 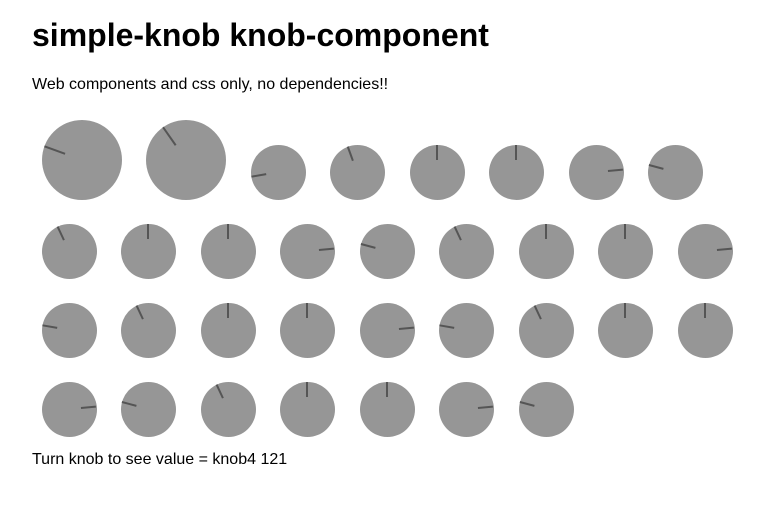 What do you see at coordinates (122, 459) in the screenshot?
I see `status-prefix: Turn knob to see value =` at bounding box center [122, 459].